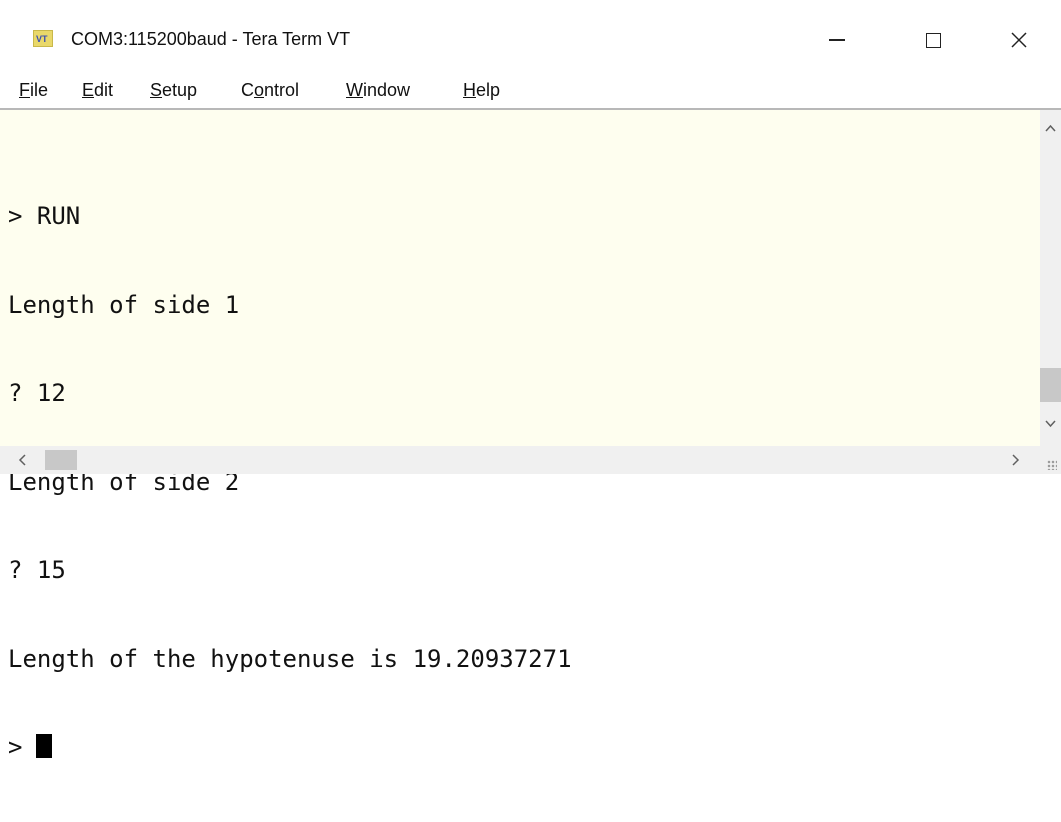 This screenshot has width=1061, height=822. What do you see at coordinates (24, 90) in the screenshot?
I see `menu-file-mnemonic: F` at bounding box center [24, 90].